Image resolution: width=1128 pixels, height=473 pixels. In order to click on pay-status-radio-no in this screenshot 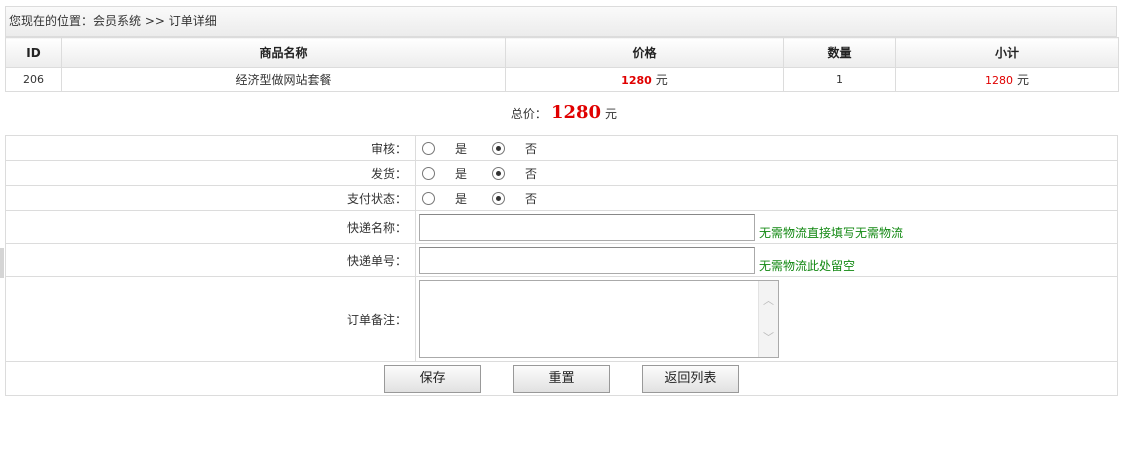, I will do `click(499, 198)`.